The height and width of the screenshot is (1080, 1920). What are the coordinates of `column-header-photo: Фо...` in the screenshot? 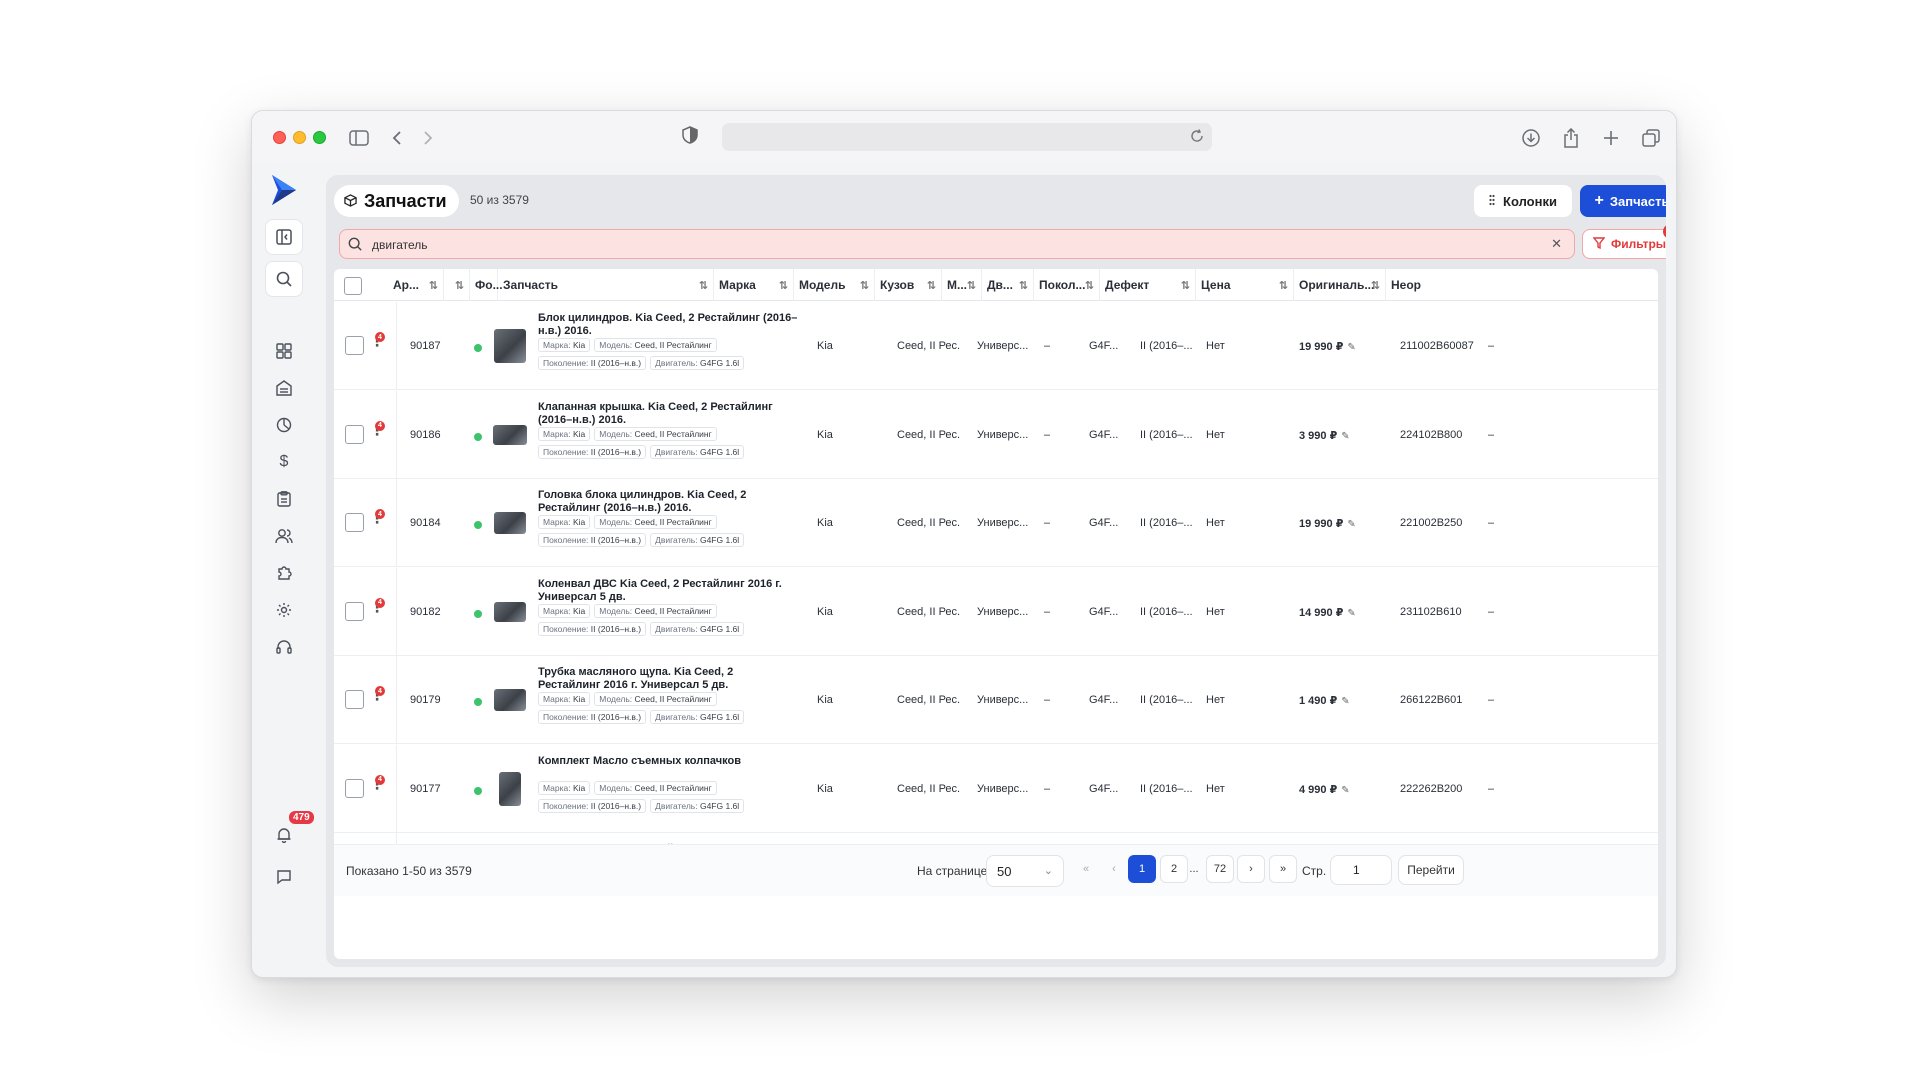 It's located at (486, 285).